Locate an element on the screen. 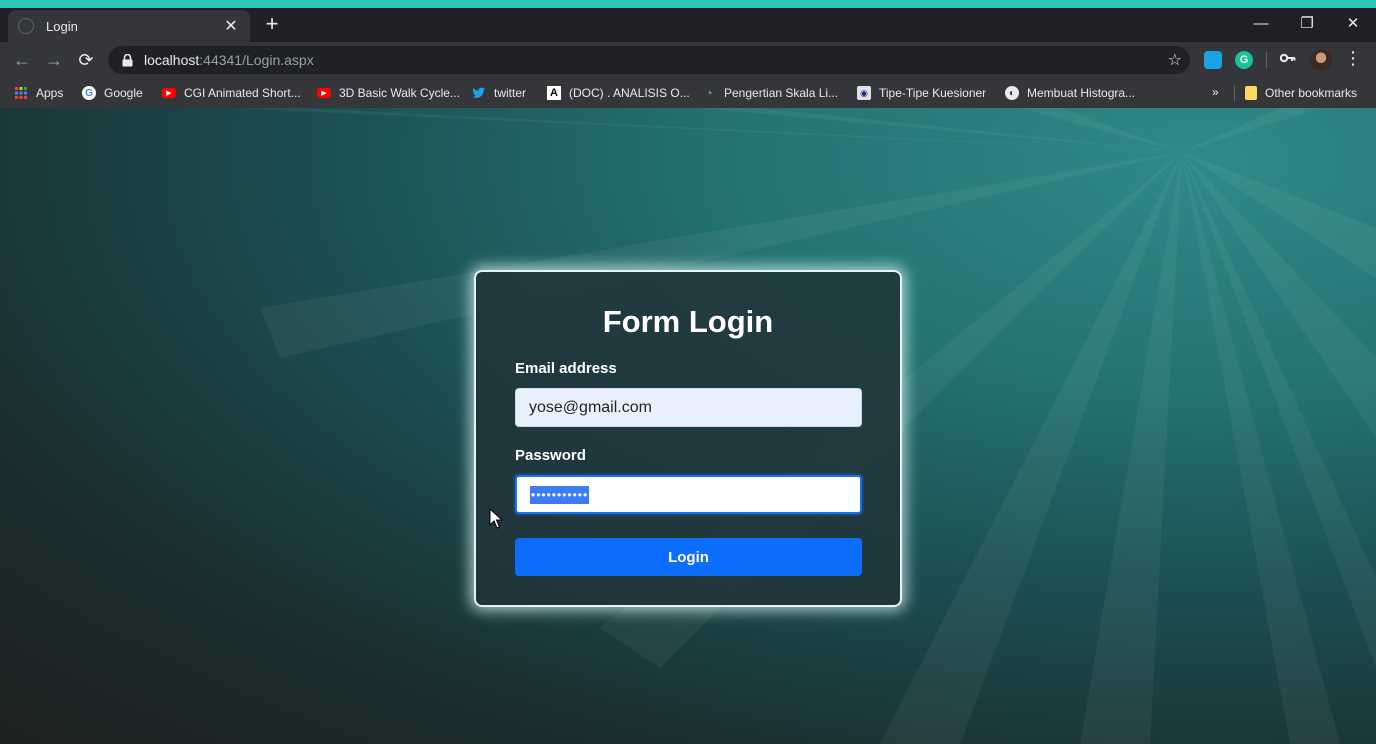  back-arrow-icon: ← is located at coordinates (22, 60).